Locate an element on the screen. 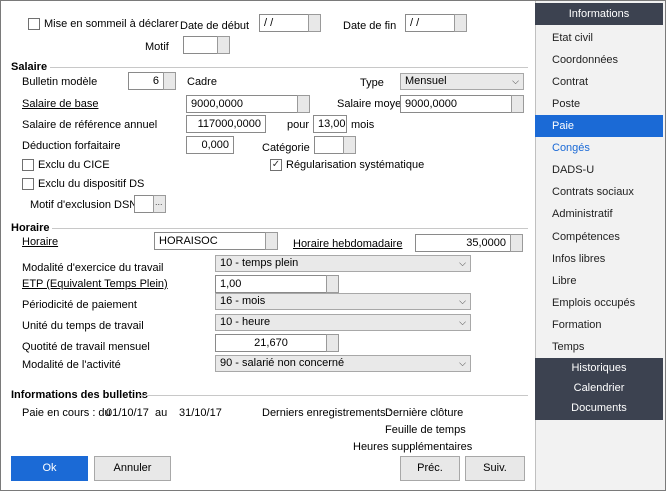  modalite-activite-label: Modalité de l'activité is located at coordinates (71, 365).